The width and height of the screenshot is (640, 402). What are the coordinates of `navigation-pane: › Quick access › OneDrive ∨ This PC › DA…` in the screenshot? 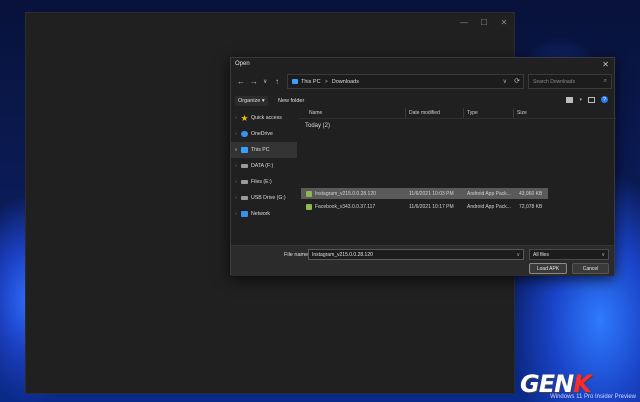 It's located at (264, 177).